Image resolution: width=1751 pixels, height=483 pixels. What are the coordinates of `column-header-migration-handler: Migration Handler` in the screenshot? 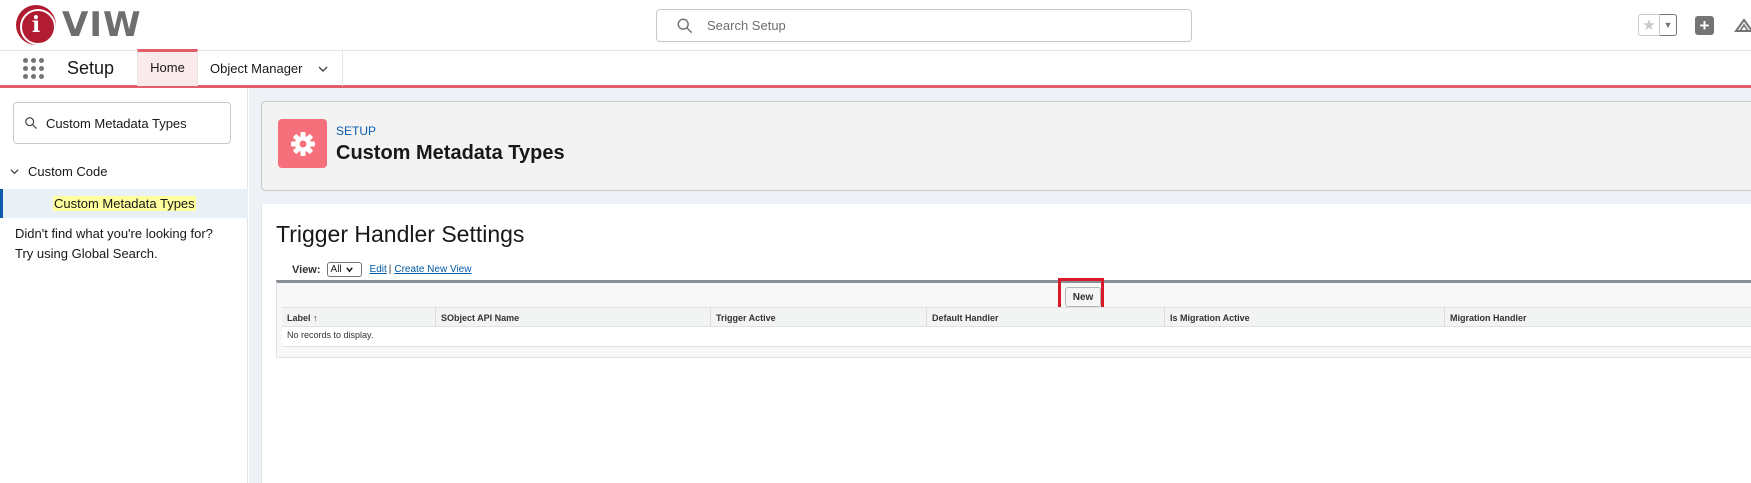 It's located at (1598, 317).